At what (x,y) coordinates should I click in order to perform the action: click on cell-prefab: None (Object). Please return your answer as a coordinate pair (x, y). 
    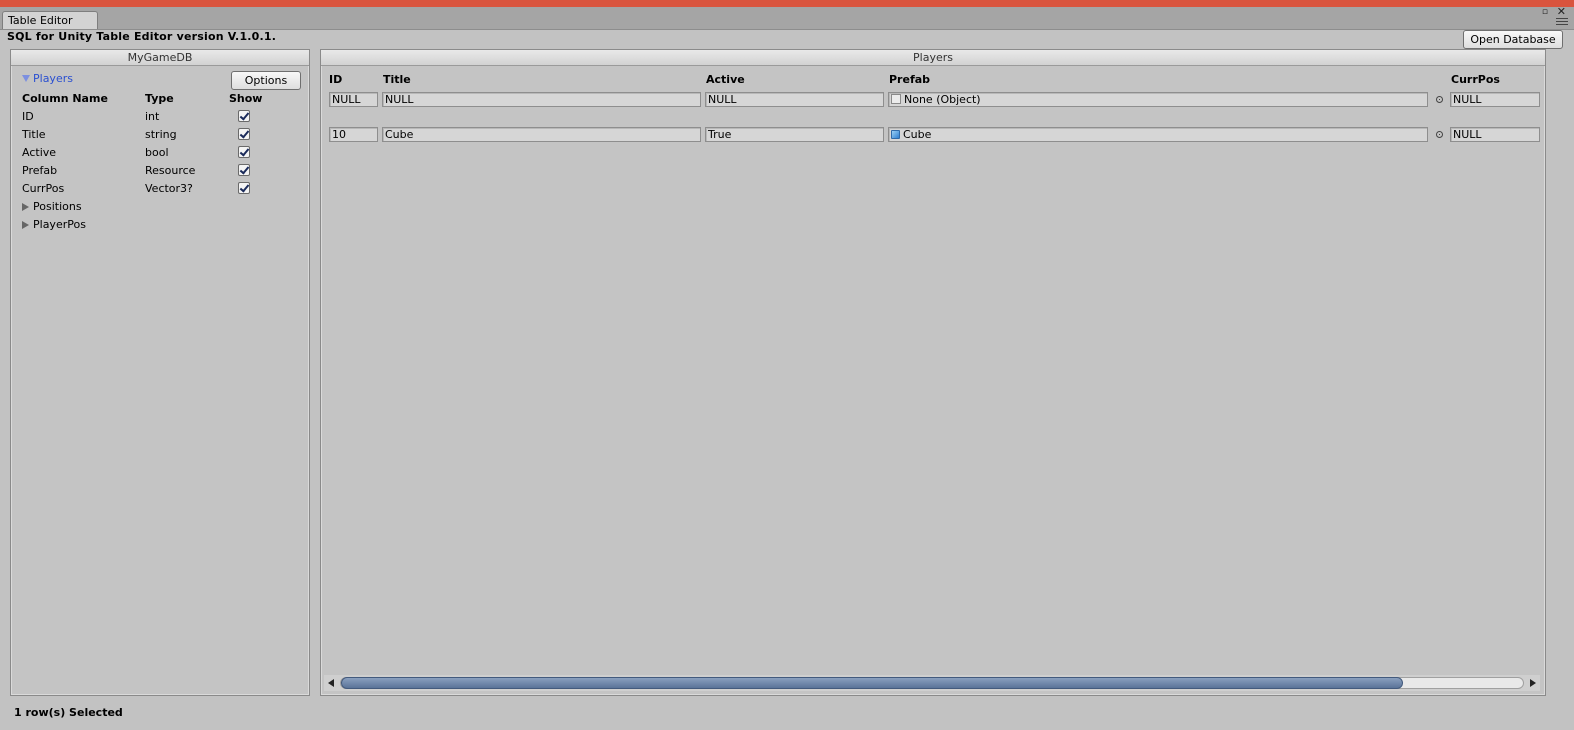
    Looking at the image, I should click on (1158, 99).